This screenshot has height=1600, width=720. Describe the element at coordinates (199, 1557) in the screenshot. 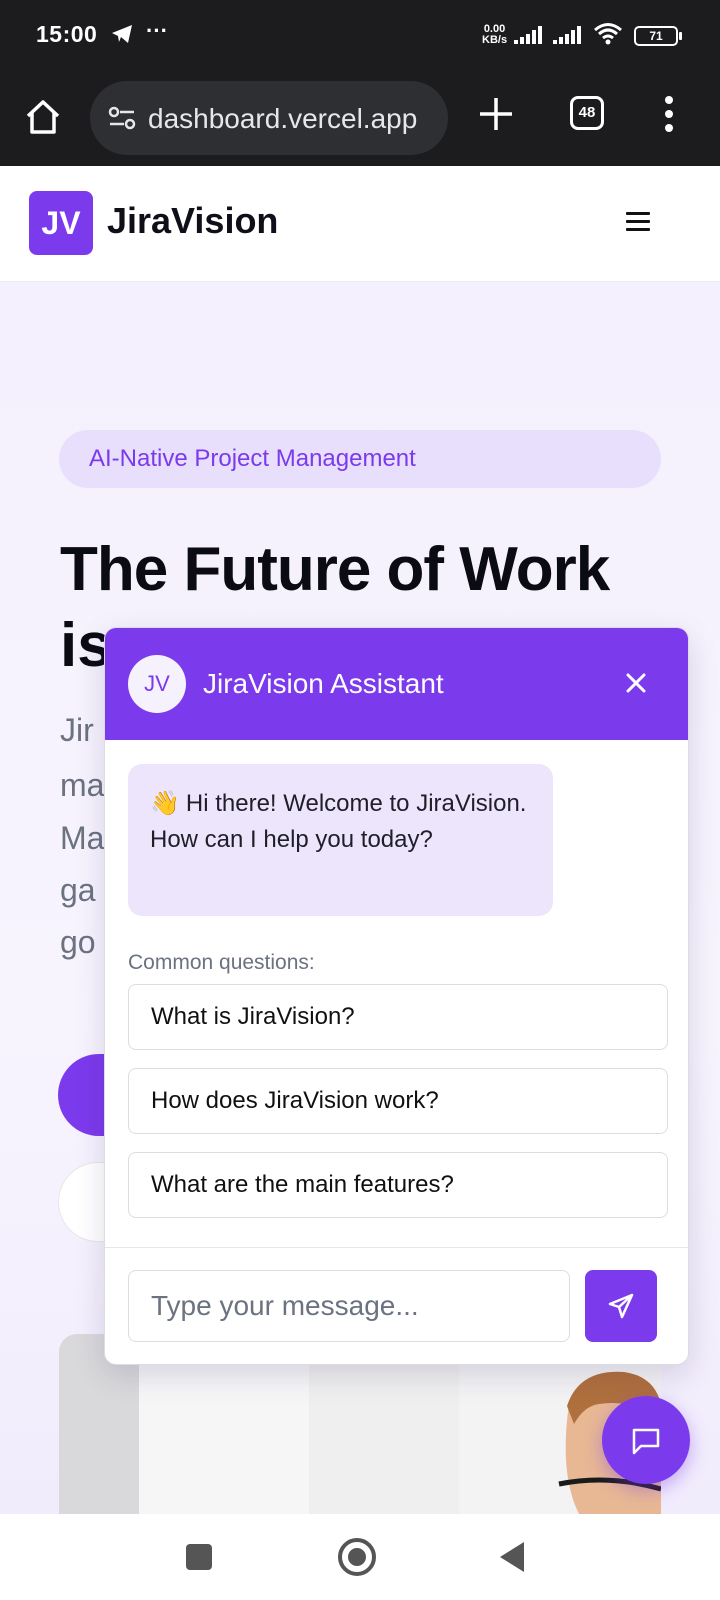

I see `recents-icon` at that location.